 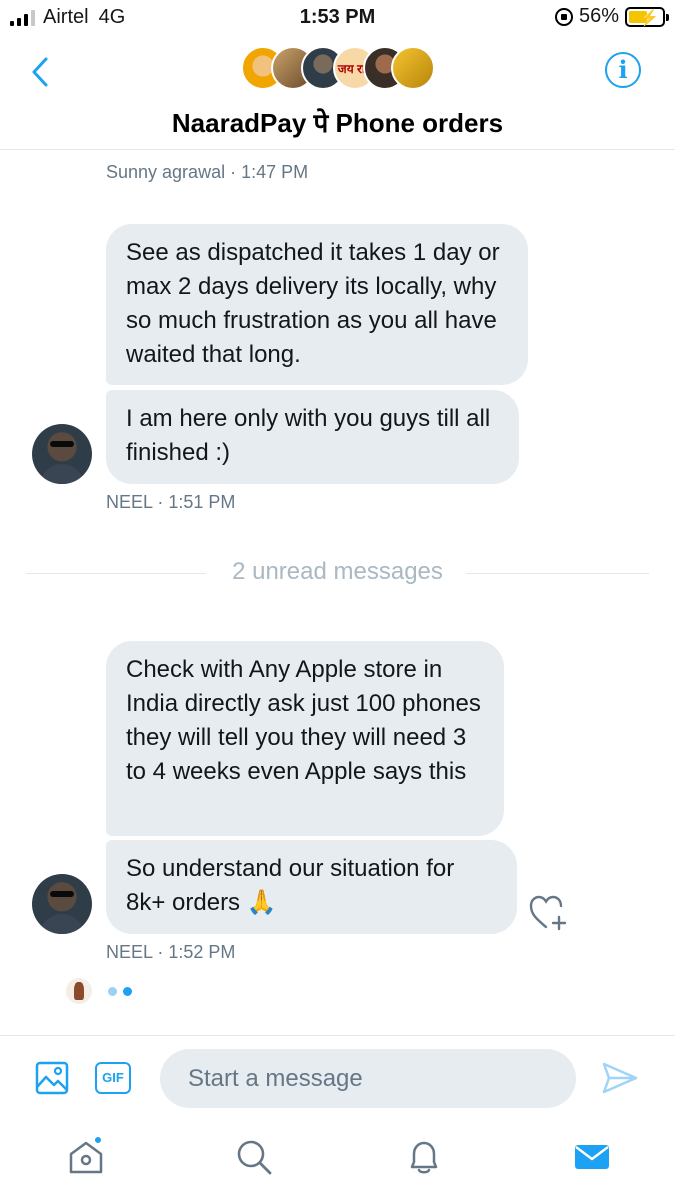 I want to click on typing-indicator, so click(x=120, y=991).